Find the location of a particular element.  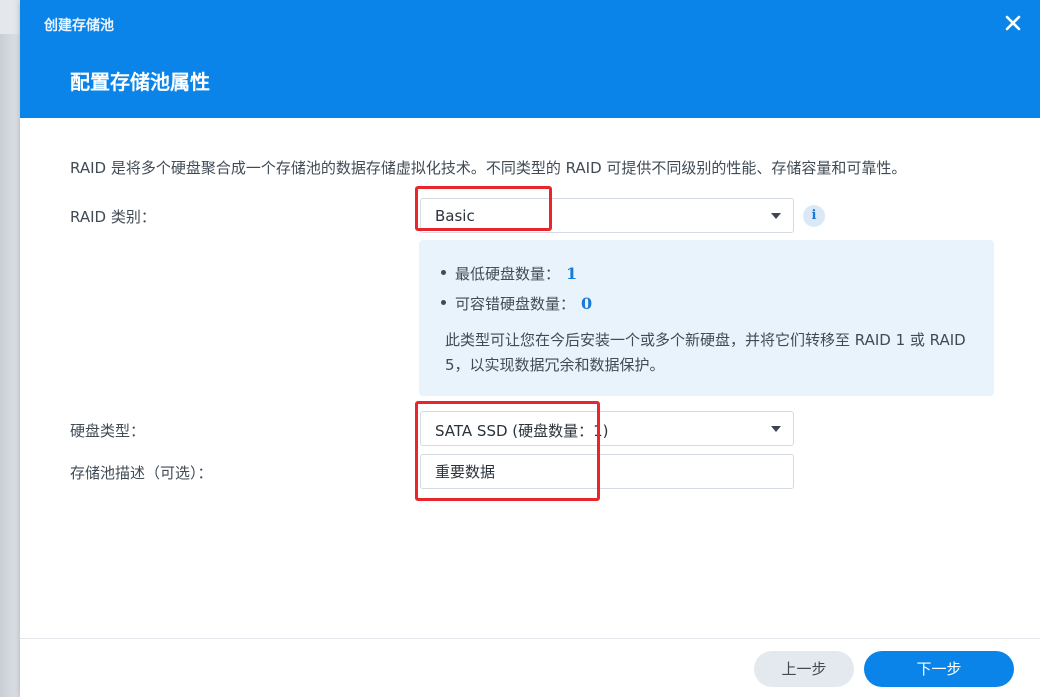

info-icon: i is located at coordinates (814, 216).